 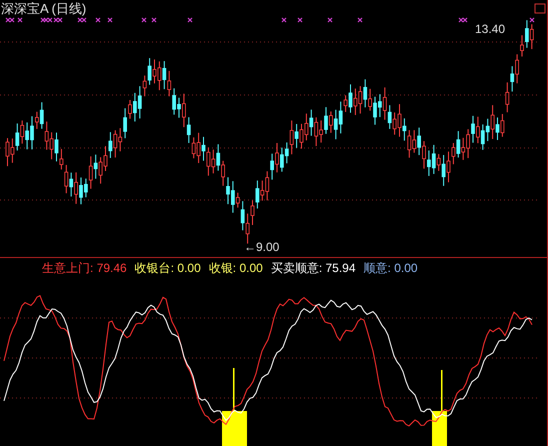 I want to click on window-toggle-icon, so click(x=540, y=9).